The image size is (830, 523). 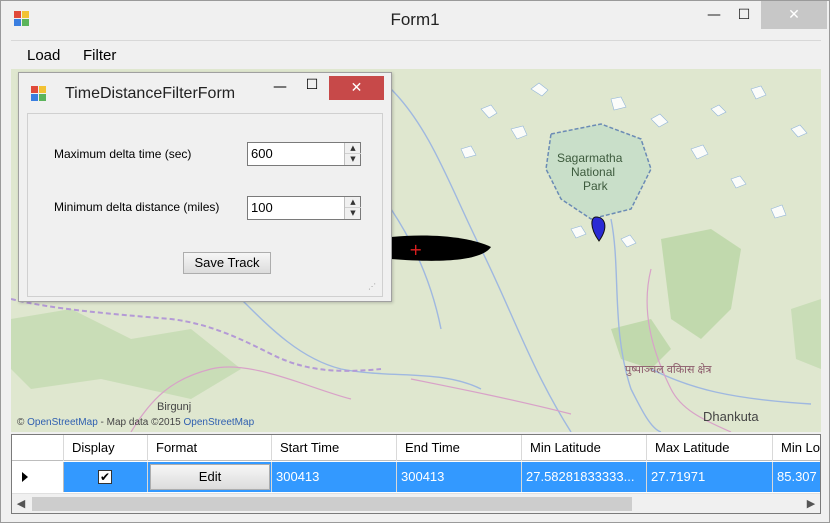 What do you see at coordinates (99, 55) in the screenshot?
I see `menu-filter: Filter` at bounding box center [99, 55].